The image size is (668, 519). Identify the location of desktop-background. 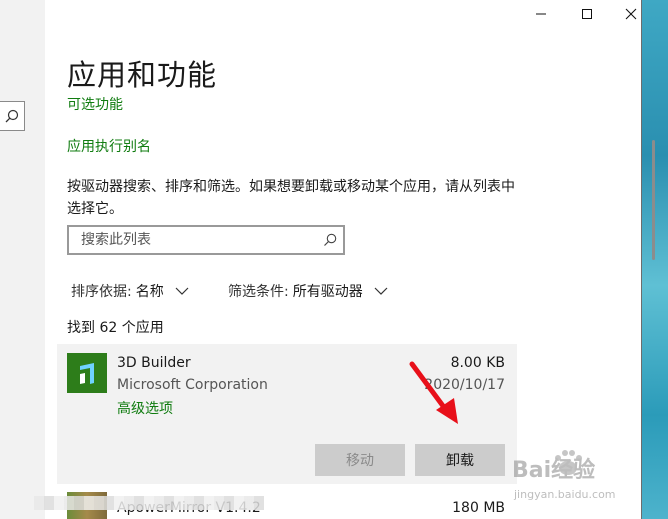
(655, 259).